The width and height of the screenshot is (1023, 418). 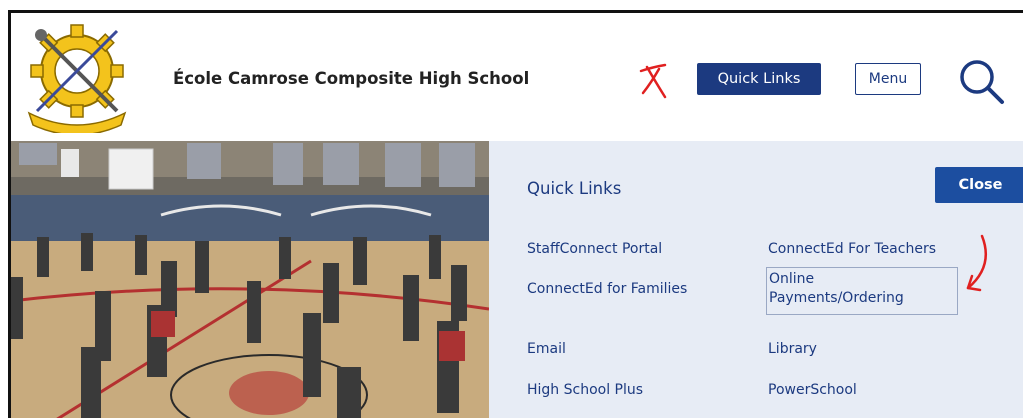 What do you see at coordinates (981, 81) in the screenshot?
I see `search-icon` at bounding box center [981, 81].